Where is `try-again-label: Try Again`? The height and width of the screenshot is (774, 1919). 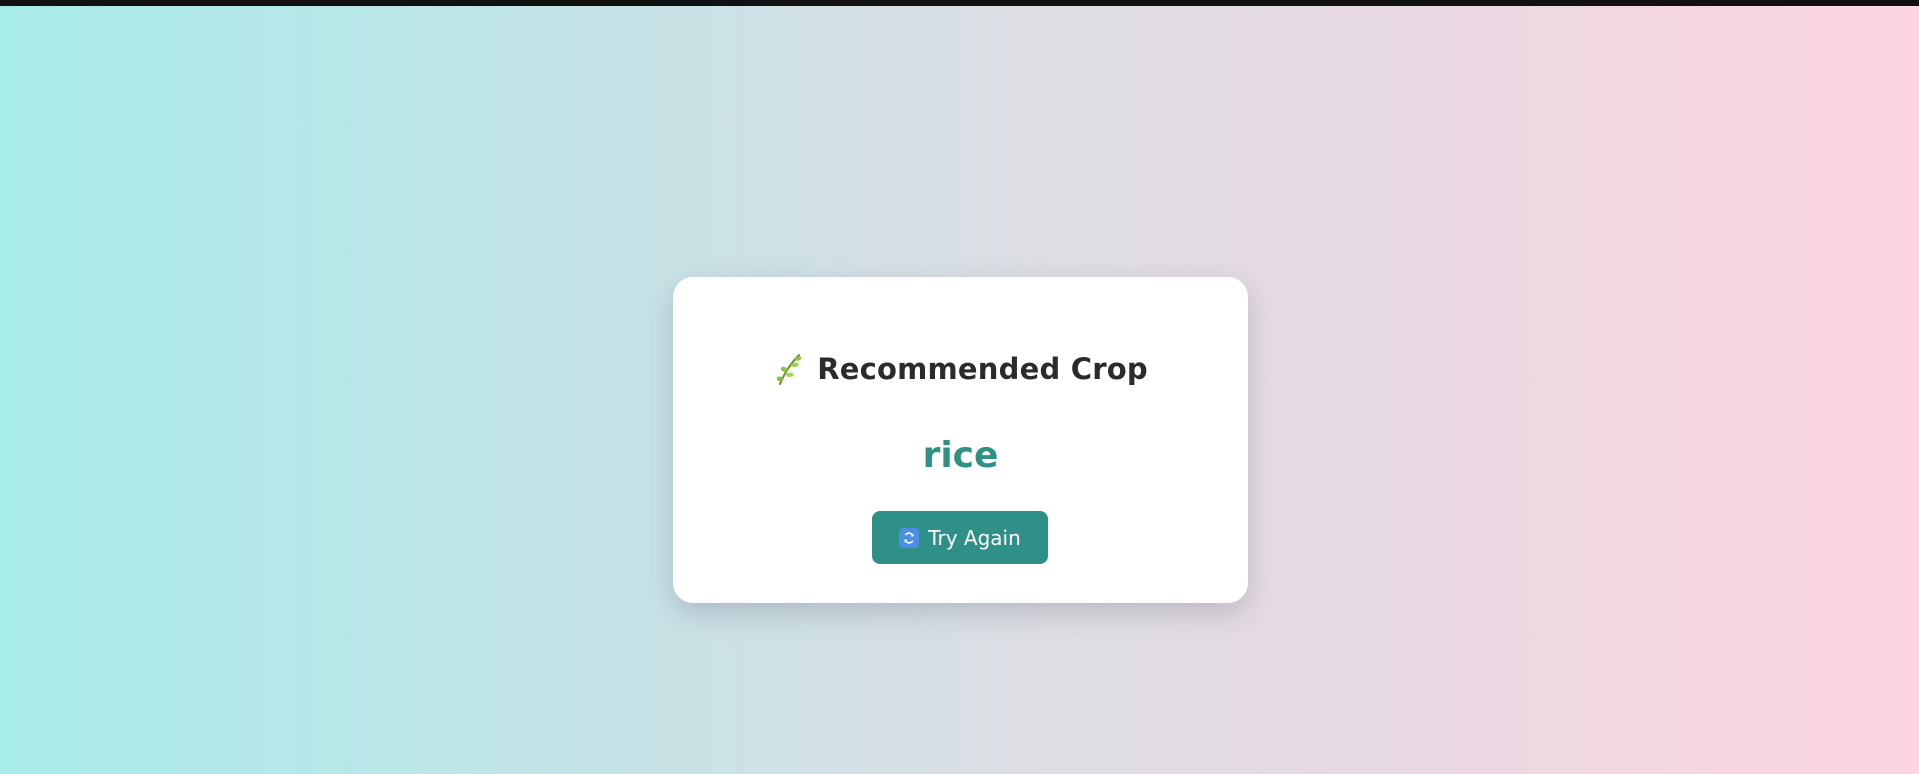
try-again-label: Try Again is located at coordinates (974, 537).